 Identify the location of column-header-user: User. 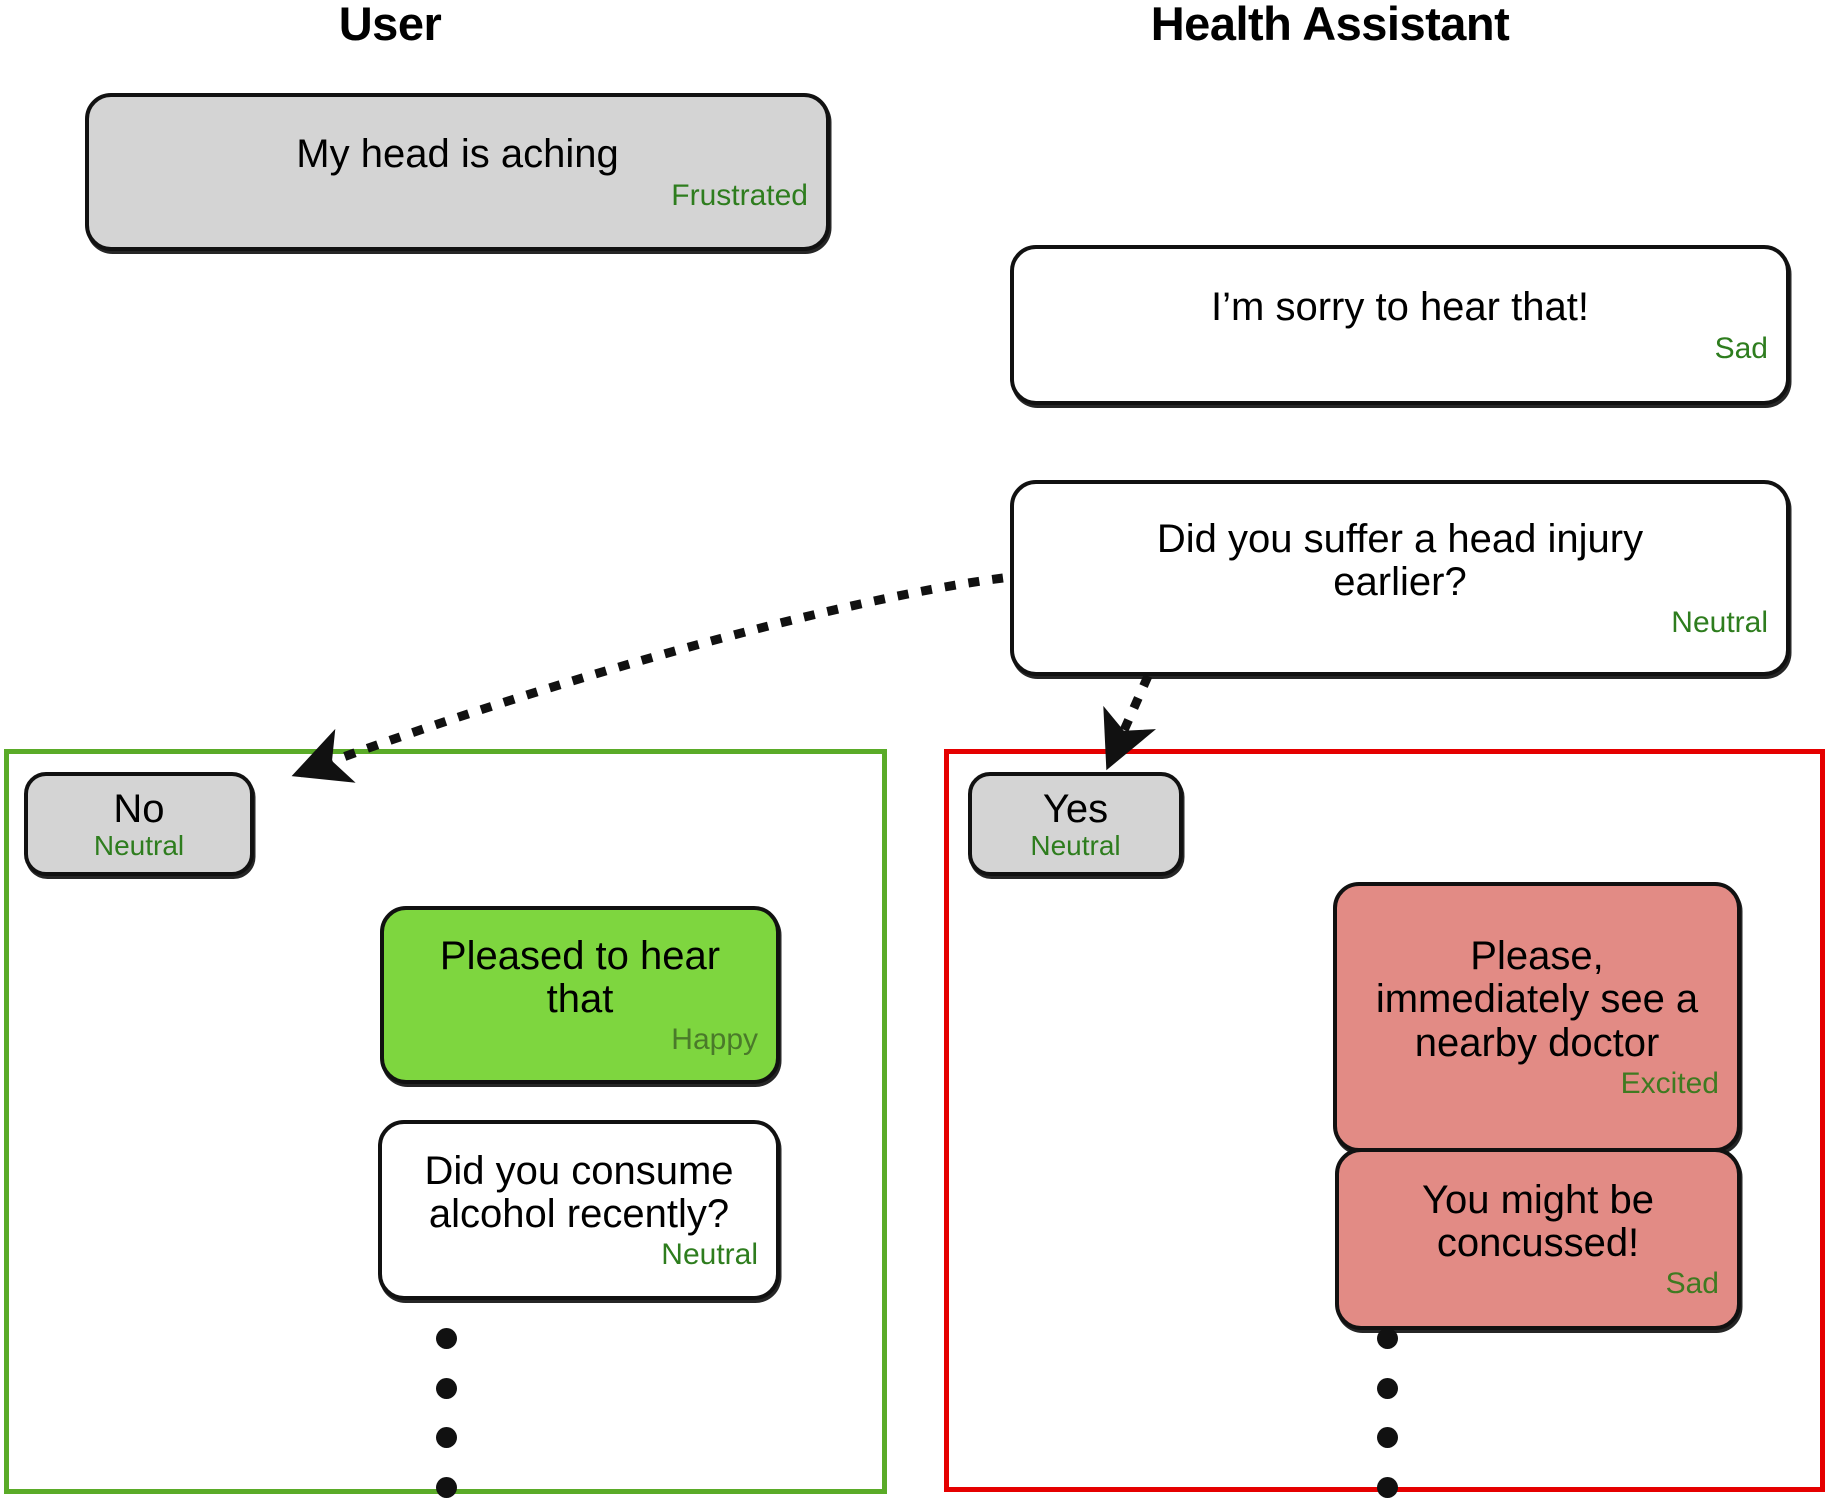
(390, 25).